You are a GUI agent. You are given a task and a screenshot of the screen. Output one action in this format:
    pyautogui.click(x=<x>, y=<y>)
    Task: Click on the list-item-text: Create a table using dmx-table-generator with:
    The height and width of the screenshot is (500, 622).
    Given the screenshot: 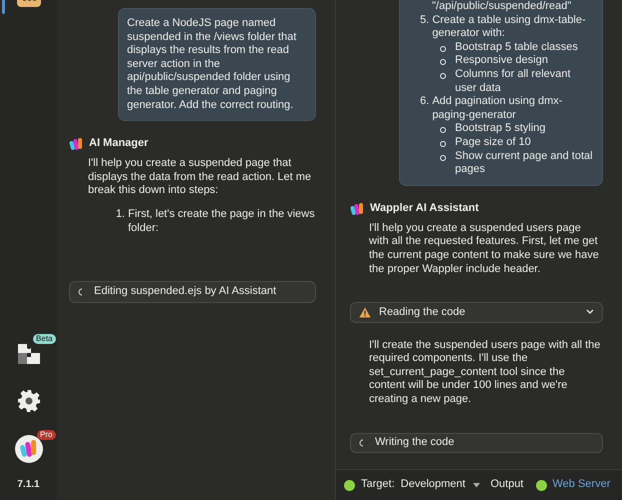 What is the action you would take?
    pyautogui.click(x=509, y=27)
    